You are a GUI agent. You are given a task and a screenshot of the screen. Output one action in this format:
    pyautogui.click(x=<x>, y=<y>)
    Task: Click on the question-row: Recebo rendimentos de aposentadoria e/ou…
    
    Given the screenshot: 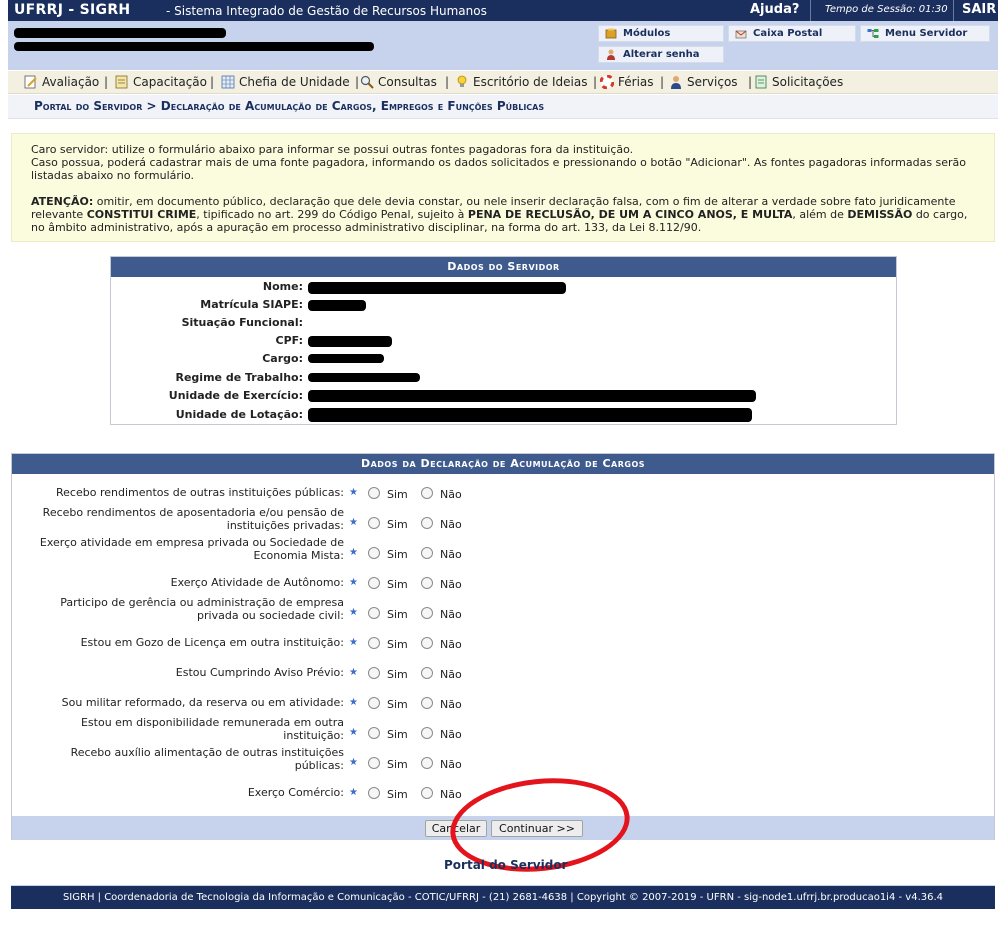 What is the action you would take?
    pyautogui.click(x=504, y=521)
    